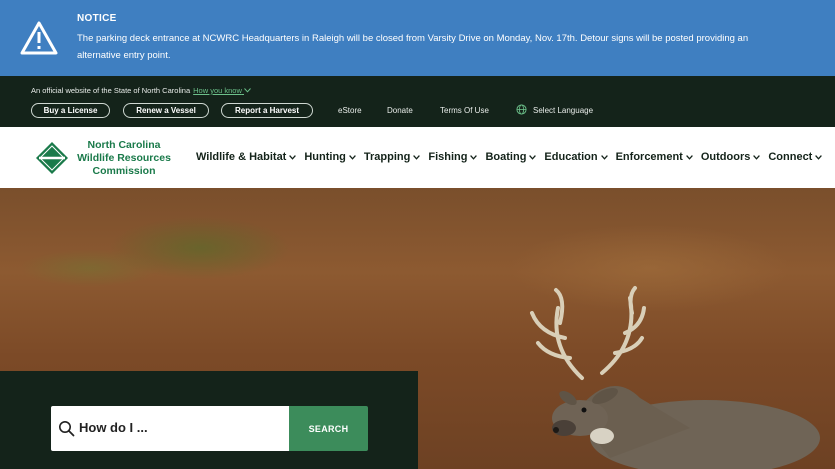 This screenshot has width=835, height=469. Describe the element at coordinates (39, 38) in the screenshot. I see `warning-triangle-icon` at that location.